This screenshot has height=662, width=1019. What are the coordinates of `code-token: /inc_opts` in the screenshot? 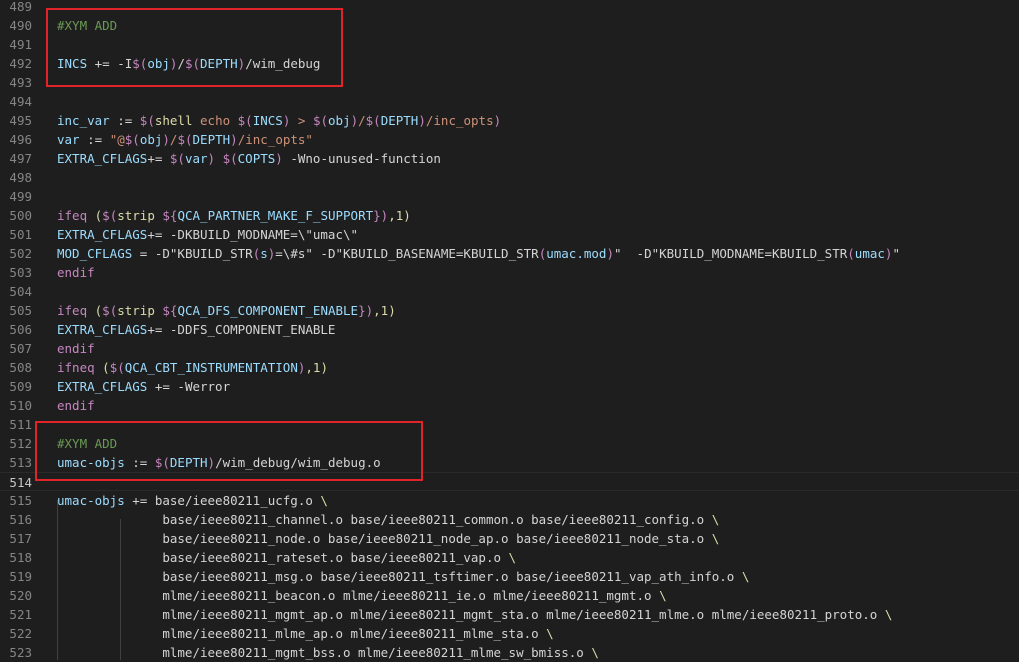 It's located at (459, 120).